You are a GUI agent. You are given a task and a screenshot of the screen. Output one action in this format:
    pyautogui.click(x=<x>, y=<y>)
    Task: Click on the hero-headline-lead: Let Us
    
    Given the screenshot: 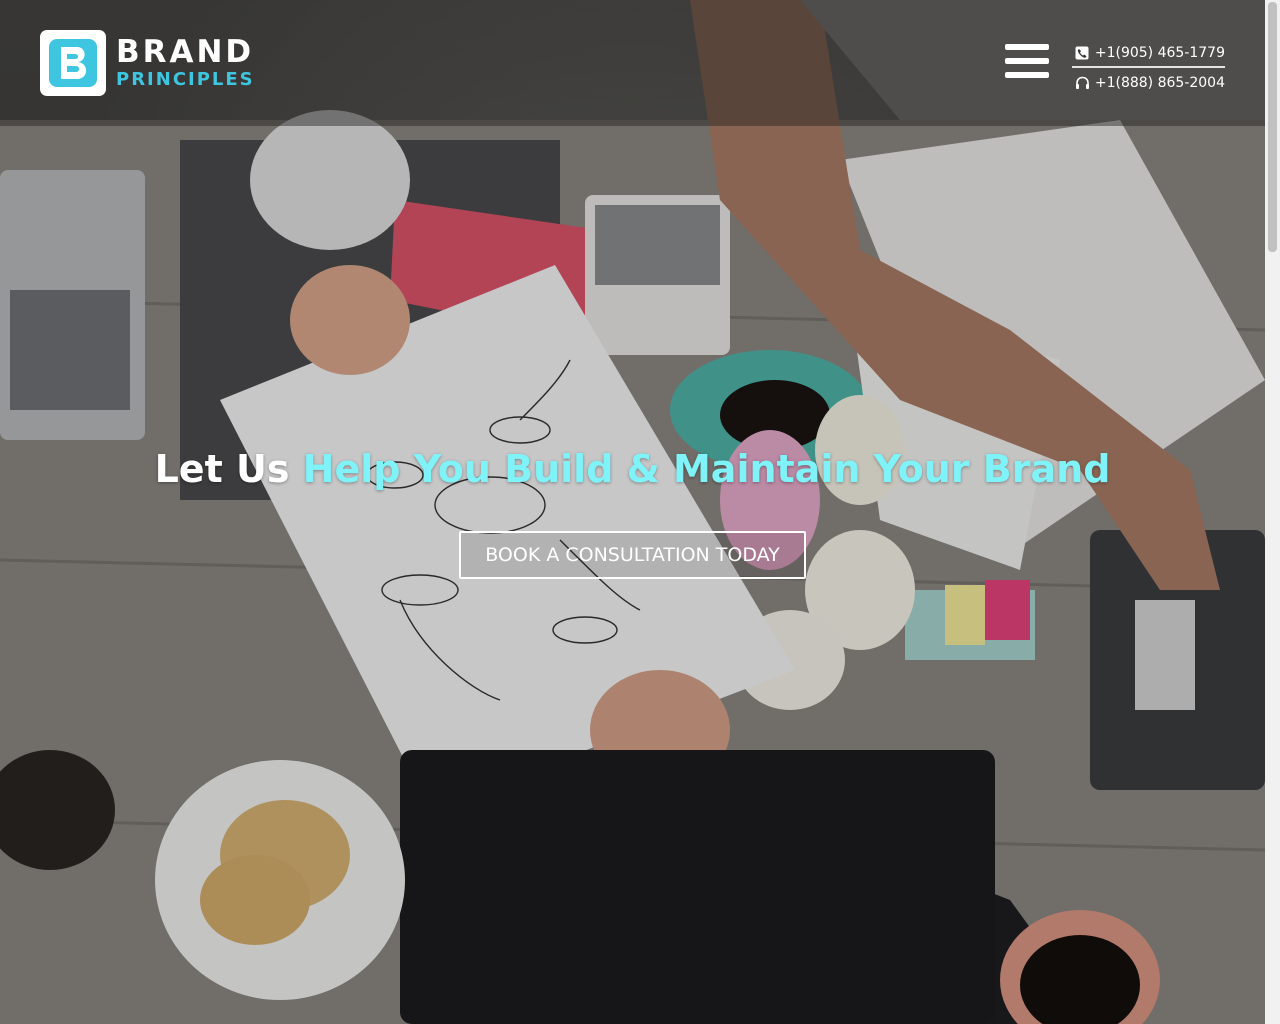 What is the action you would take?
    pyautogui.click(x=228, y=469)
    